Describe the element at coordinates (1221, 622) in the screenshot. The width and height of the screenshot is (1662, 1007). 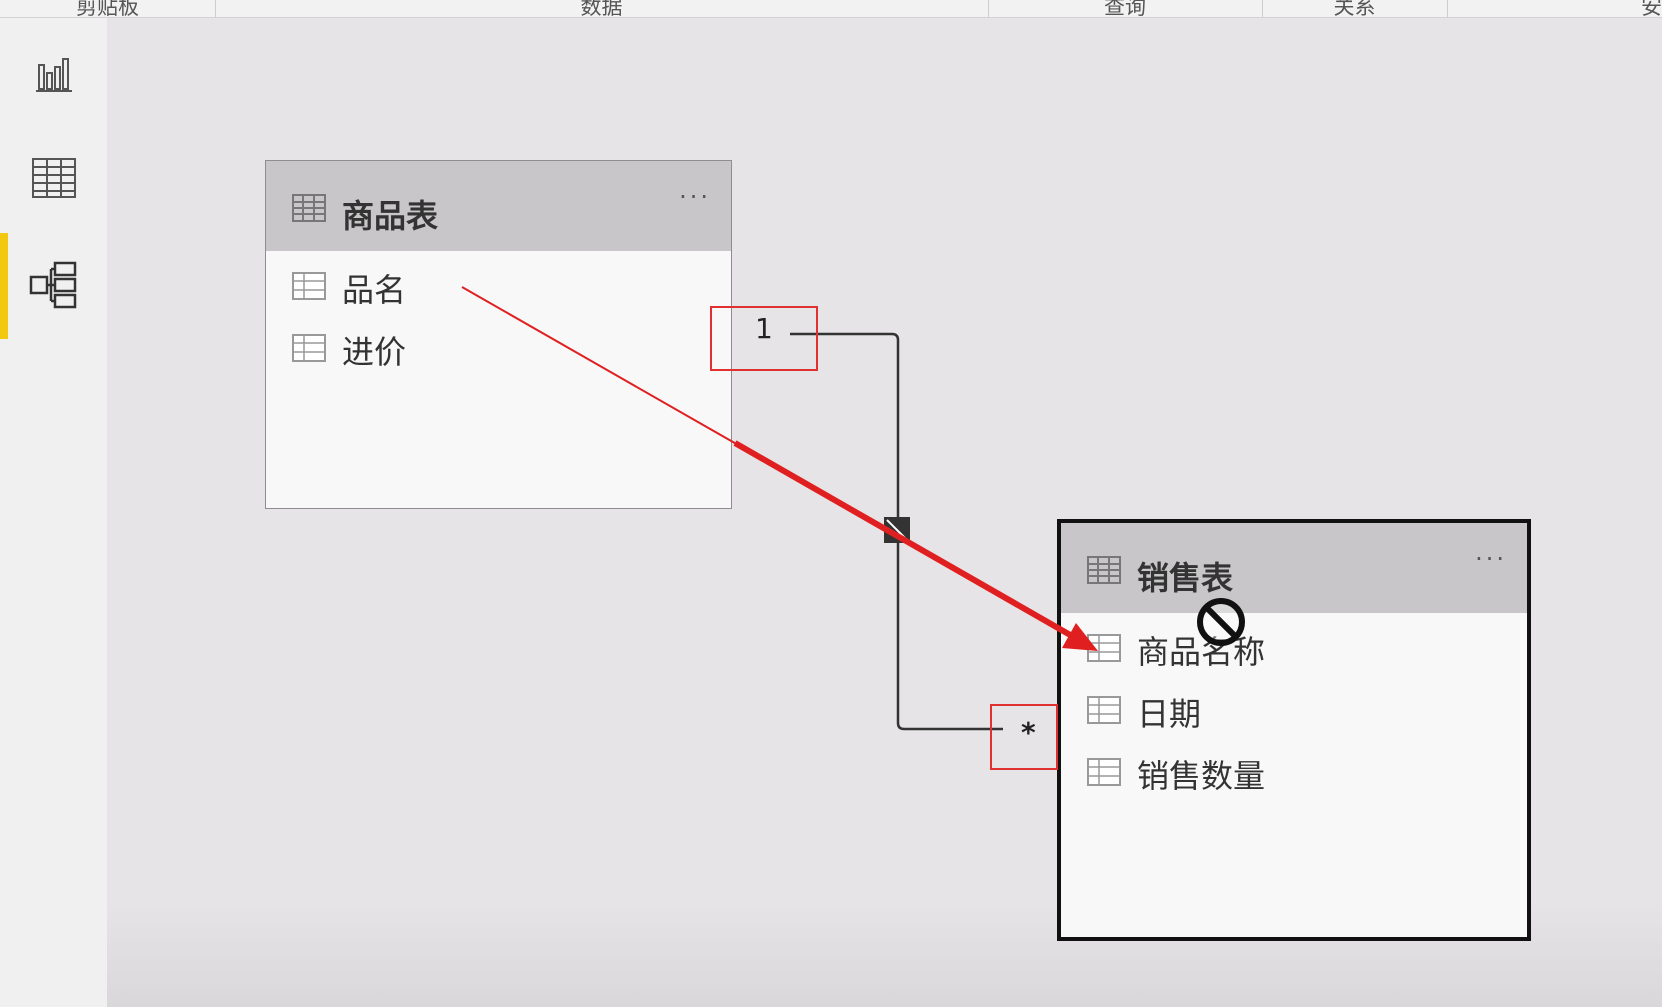
I see `not-allowed-cursor-icon` at that location.